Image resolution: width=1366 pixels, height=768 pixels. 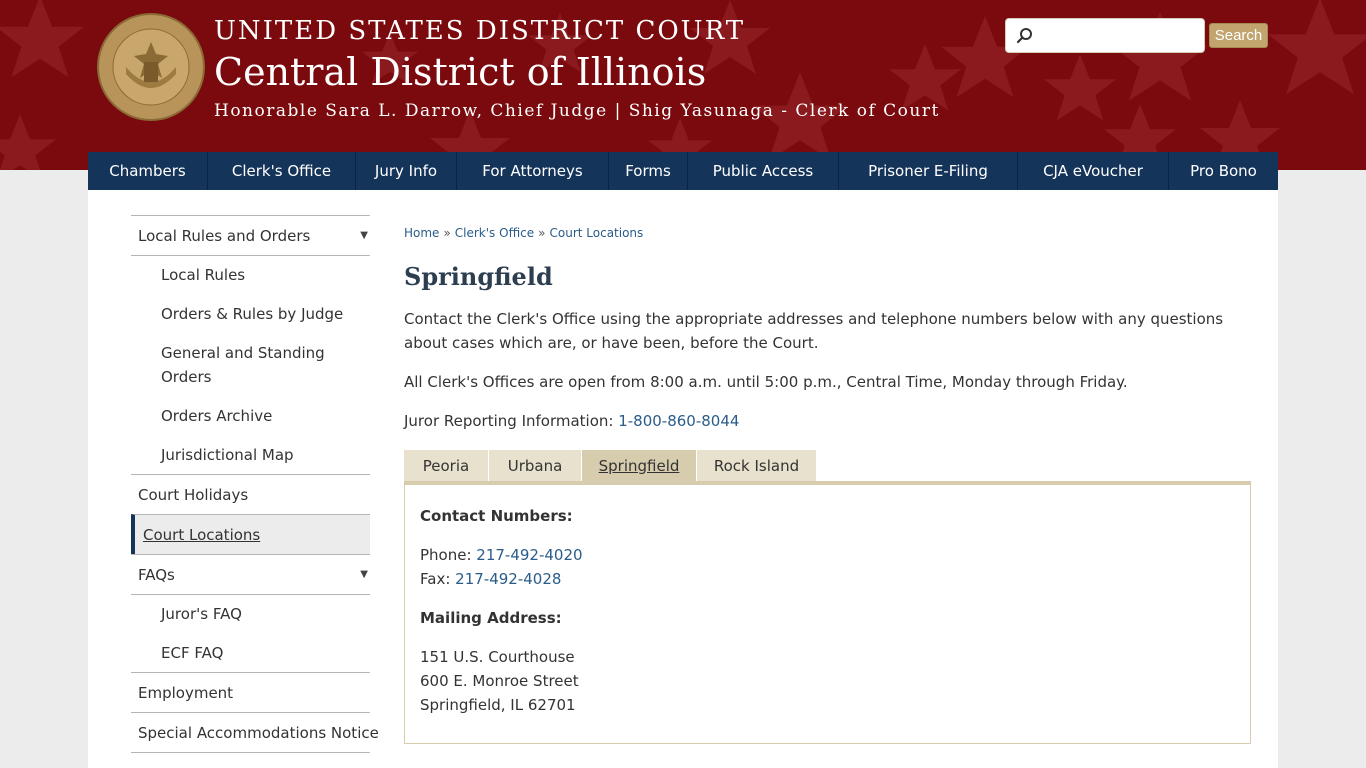 What do you see at coordinates (250, 752) in the screenshot?
I see `sidebar-divider` at bounding box center [250, 752].